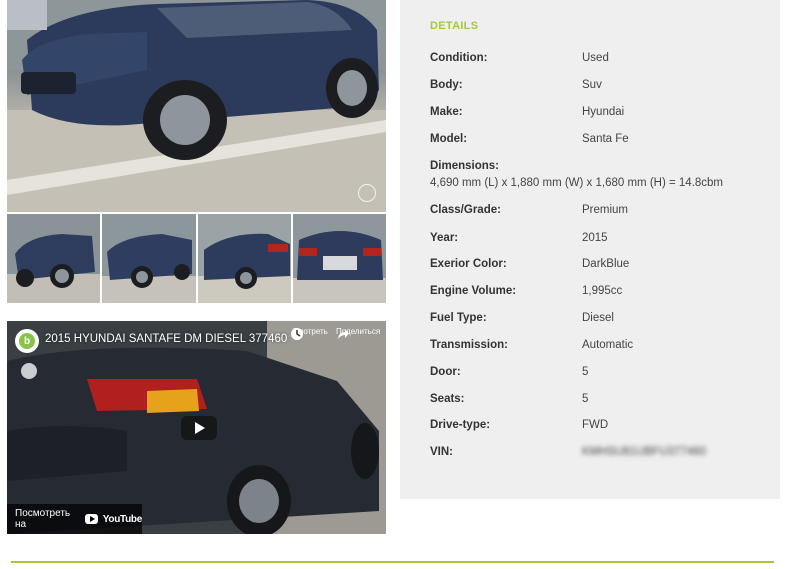 The height and width of the screenshot is (569, 786). I want to click on detail-value: FWD, so click(595, 425).